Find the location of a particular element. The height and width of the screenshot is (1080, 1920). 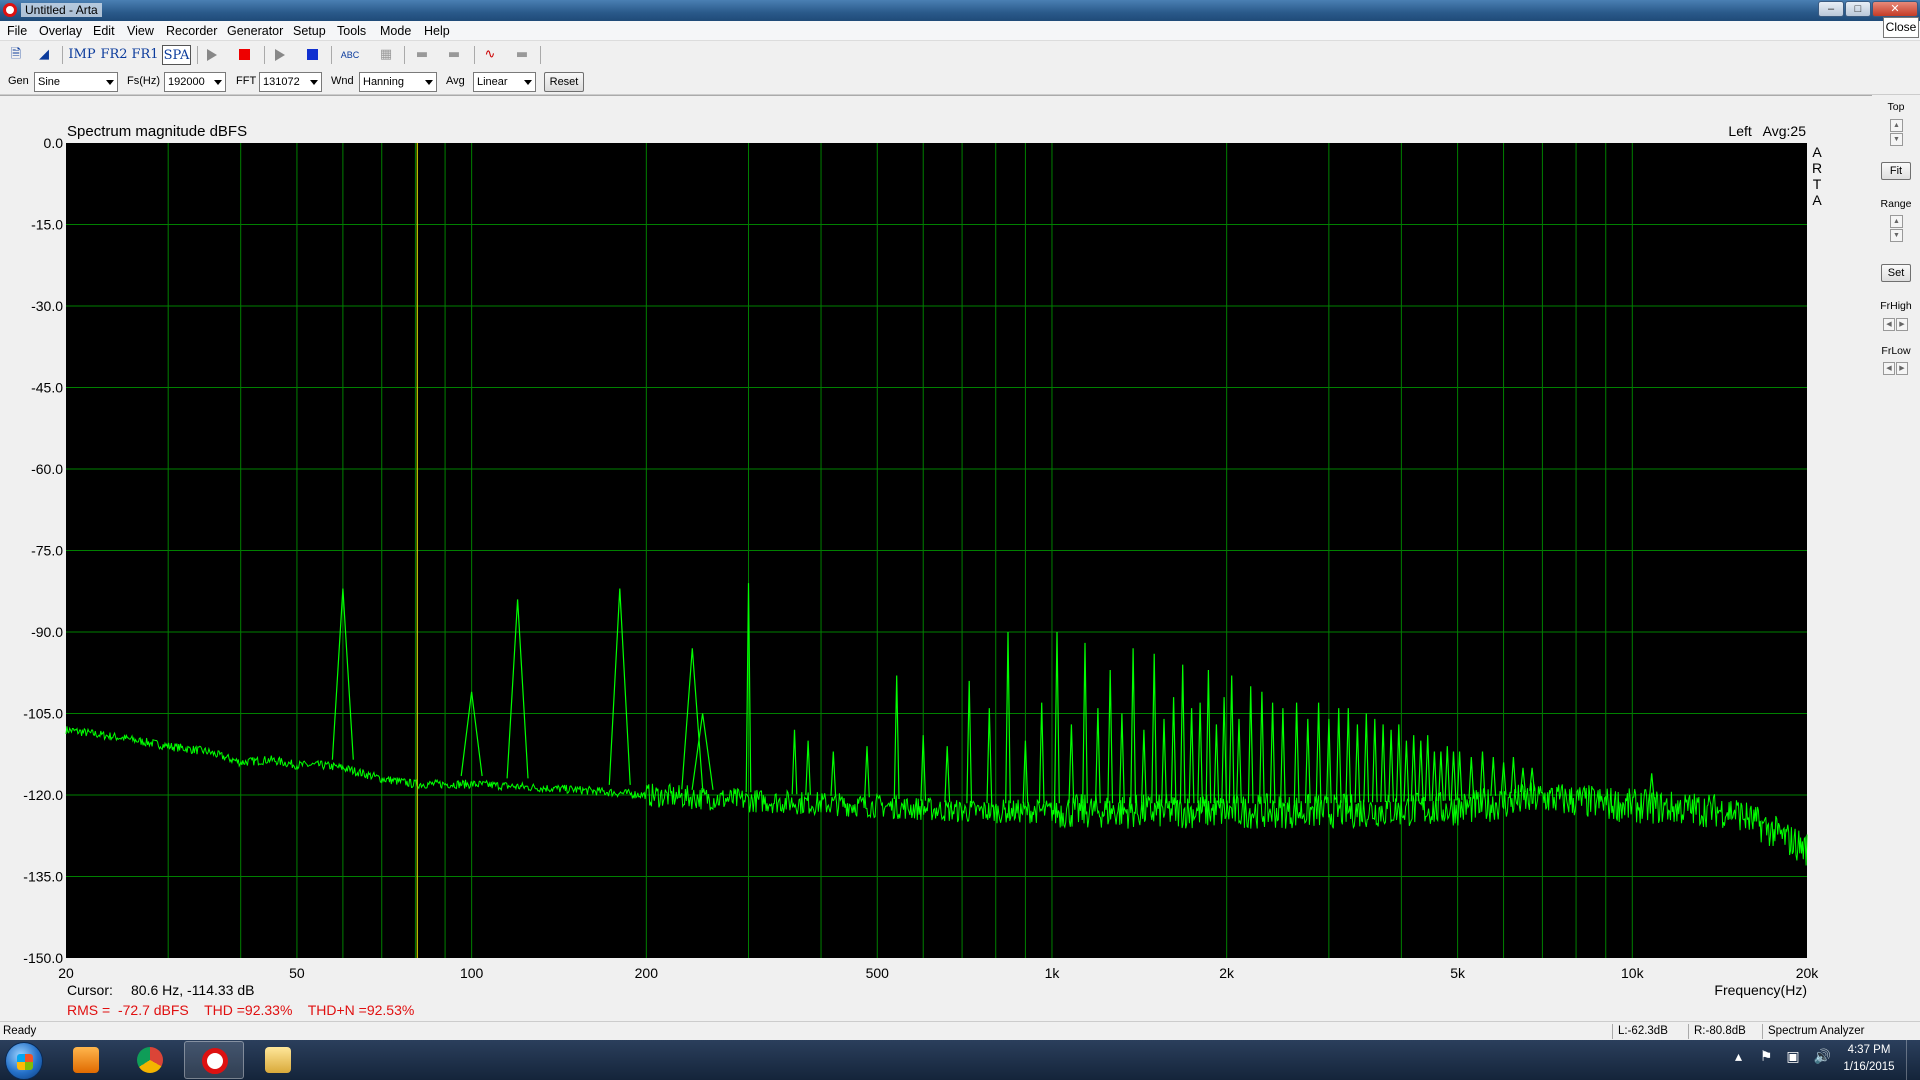

menu-file: File is located at coordinates (17, 31).